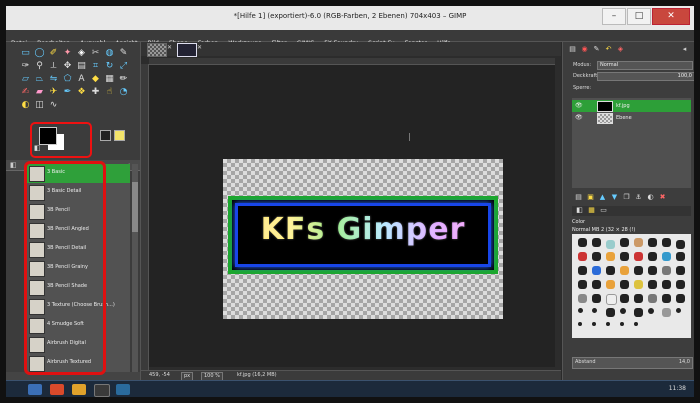  What do you see at coordinates (119, 135) in the screenshot?
I see `pattern-preview-icon` at bounding box center [119, 135].